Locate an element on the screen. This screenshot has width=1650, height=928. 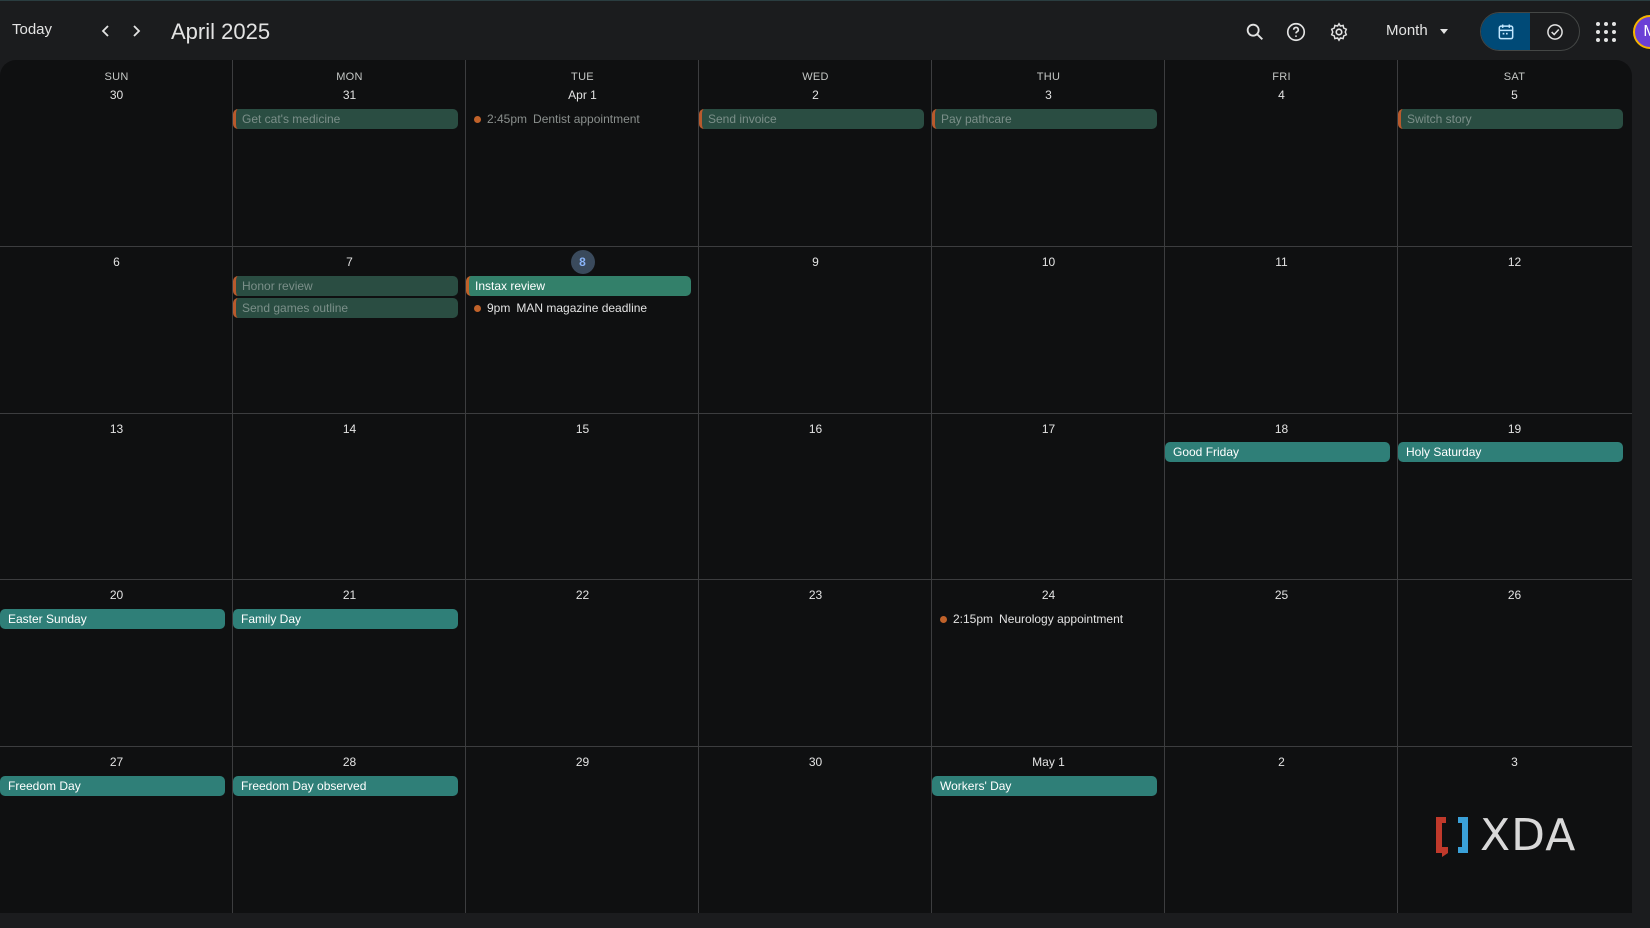
holiday-chip: Holy Saturday is located at coordinates (1510, 452).